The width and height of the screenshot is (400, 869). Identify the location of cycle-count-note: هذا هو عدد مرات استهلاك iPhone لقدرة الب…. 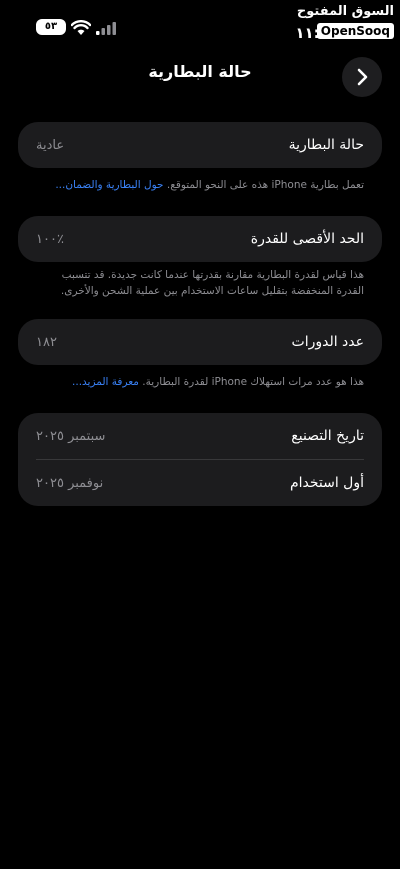
(199, 382).